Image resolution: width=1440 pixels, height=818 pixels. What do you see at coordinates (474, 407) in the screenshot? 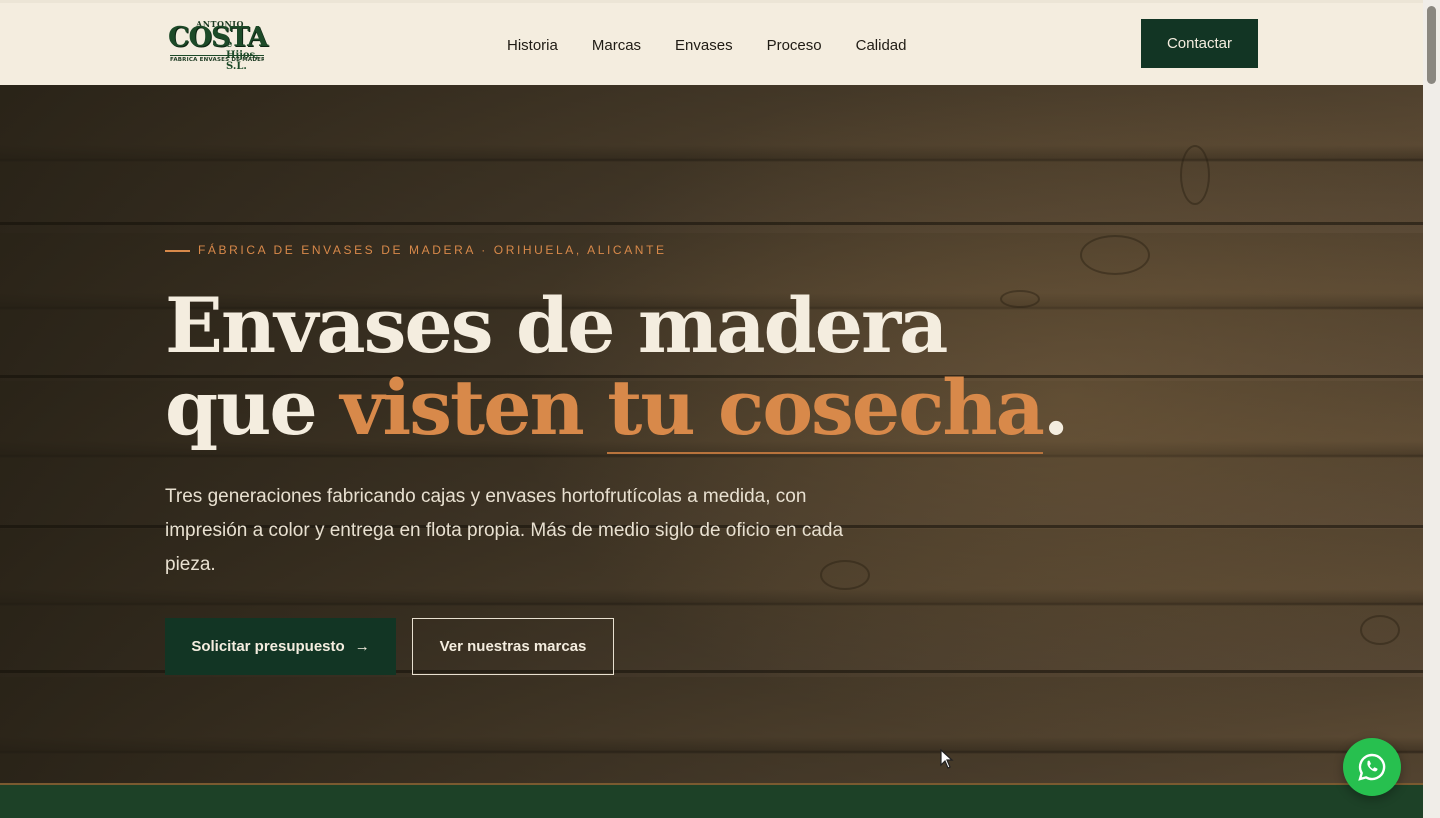
I see `headline-accent-1: visten` at bounding box center [474, 407].